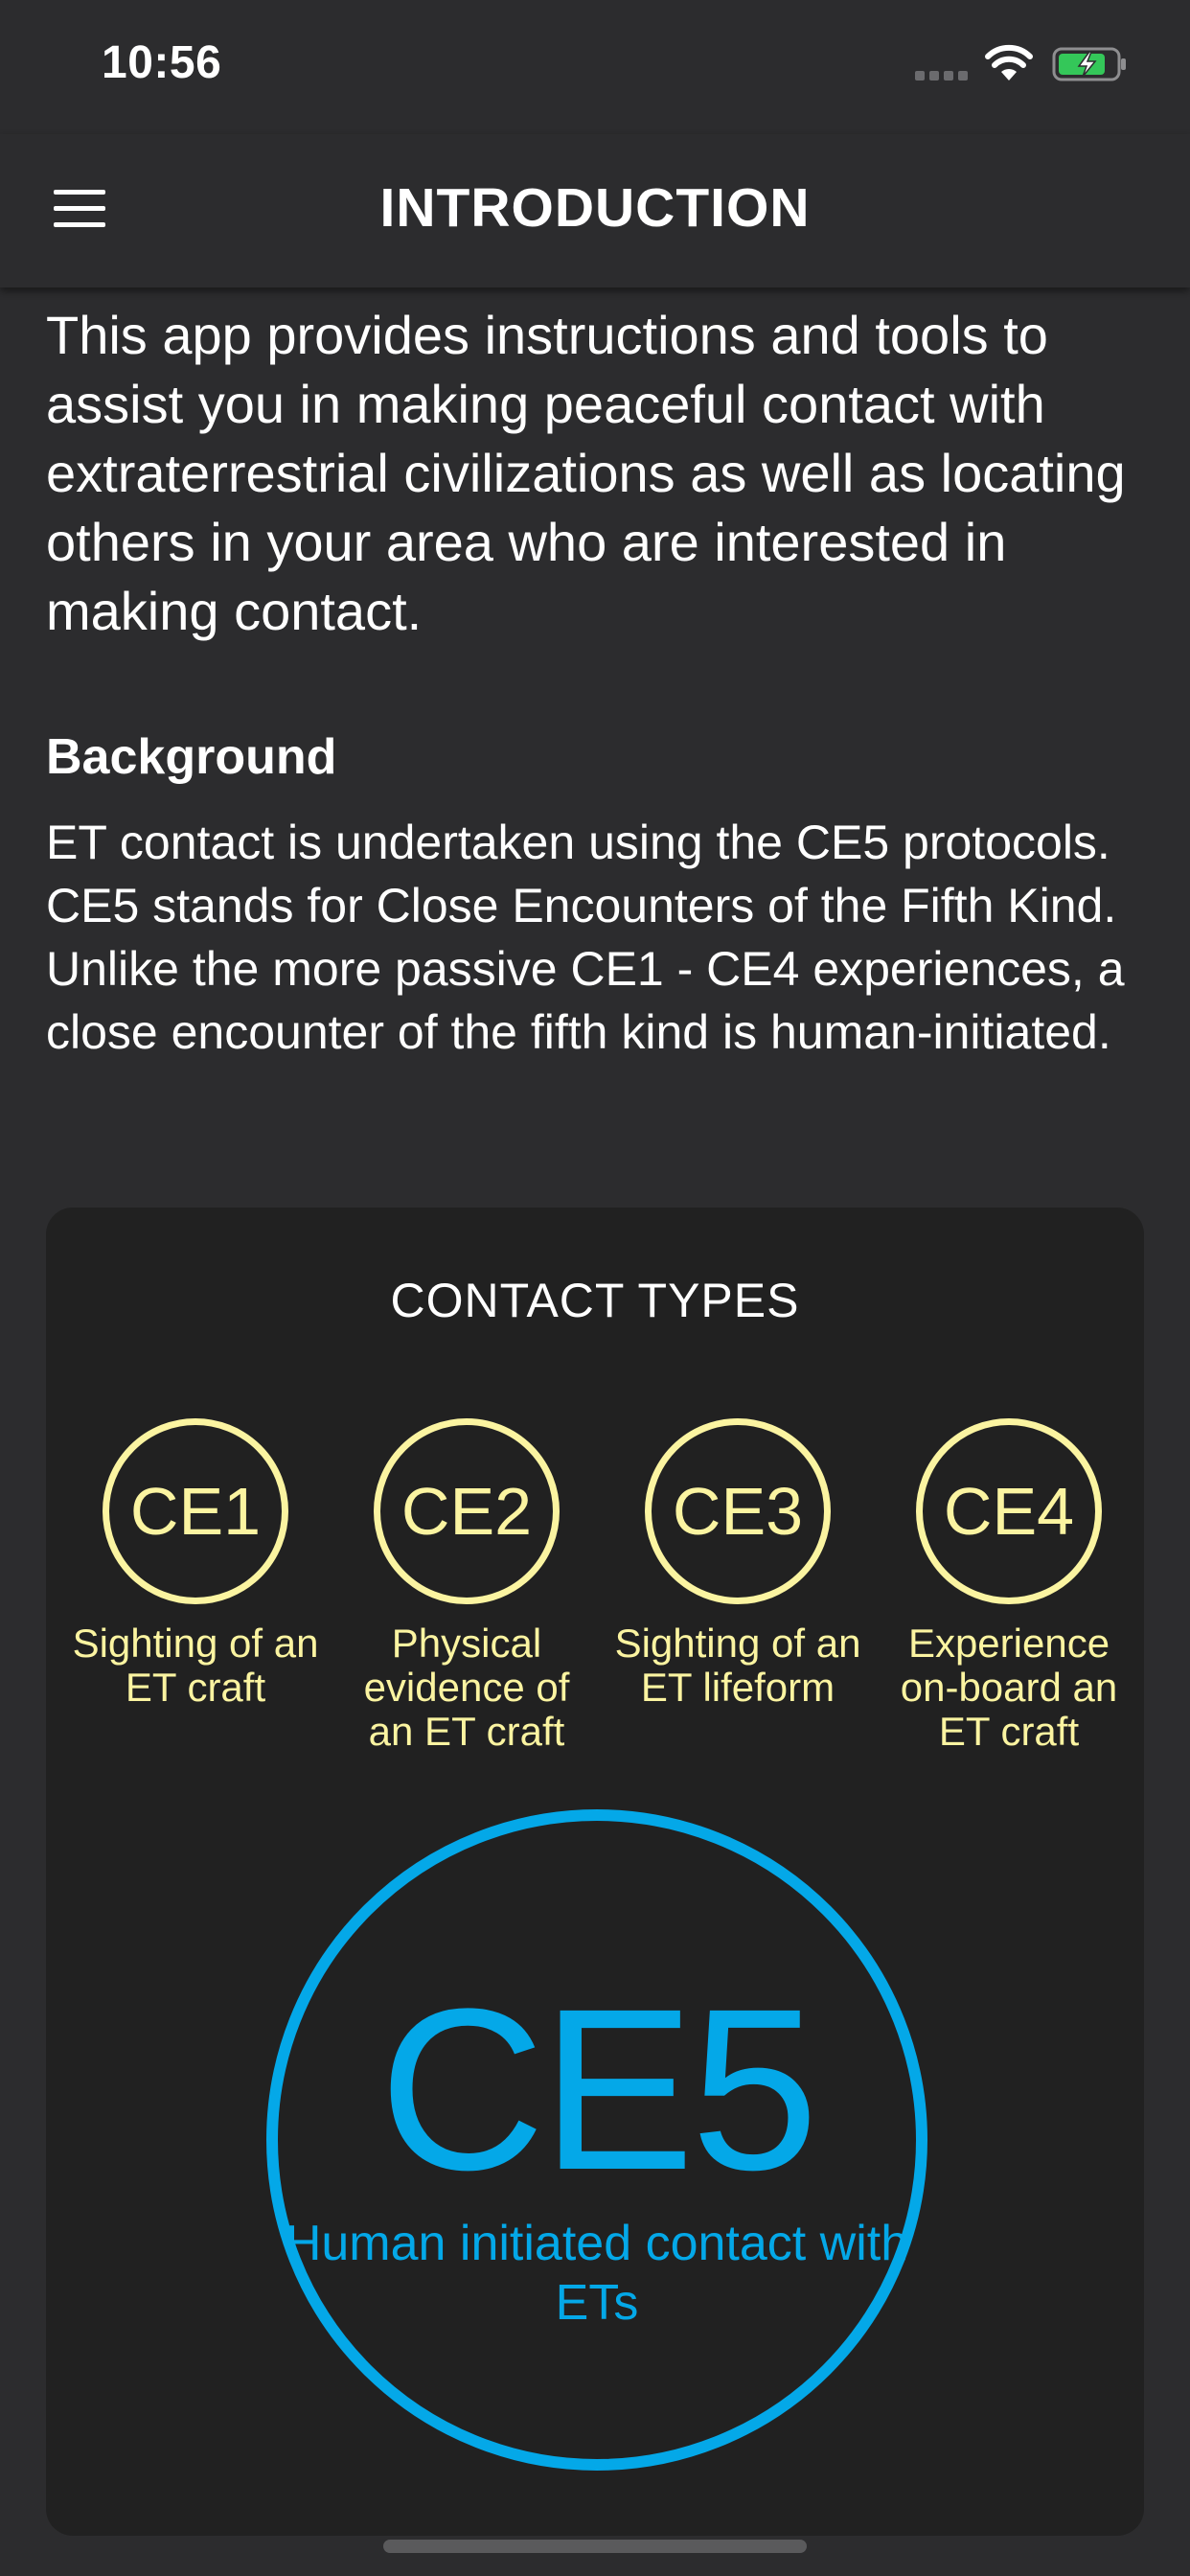 Image resolution: width=1190 pixels, height=2576 pixels. I want to click on contact-types-title: CONTACT TYPES, so click(595, 1300).